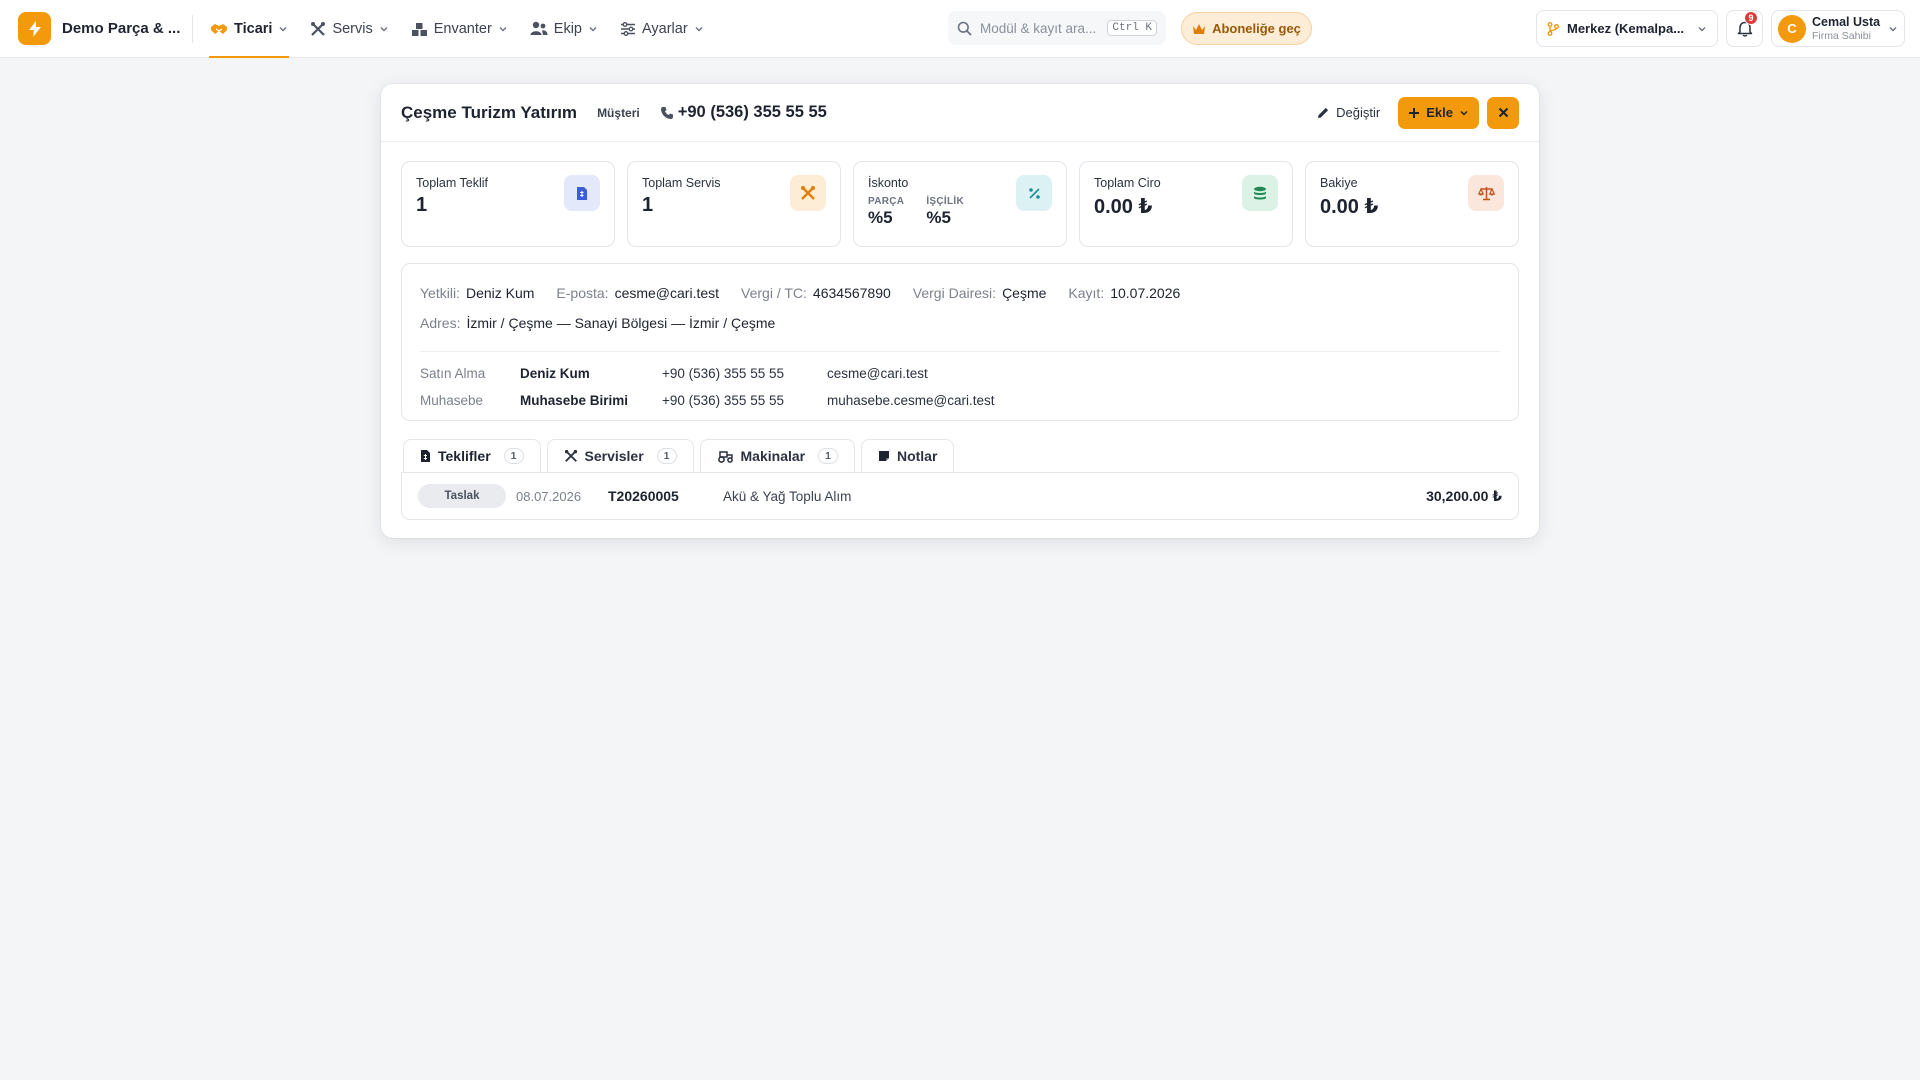  I want to click on add-label: Ekle, so click(1439, 112).